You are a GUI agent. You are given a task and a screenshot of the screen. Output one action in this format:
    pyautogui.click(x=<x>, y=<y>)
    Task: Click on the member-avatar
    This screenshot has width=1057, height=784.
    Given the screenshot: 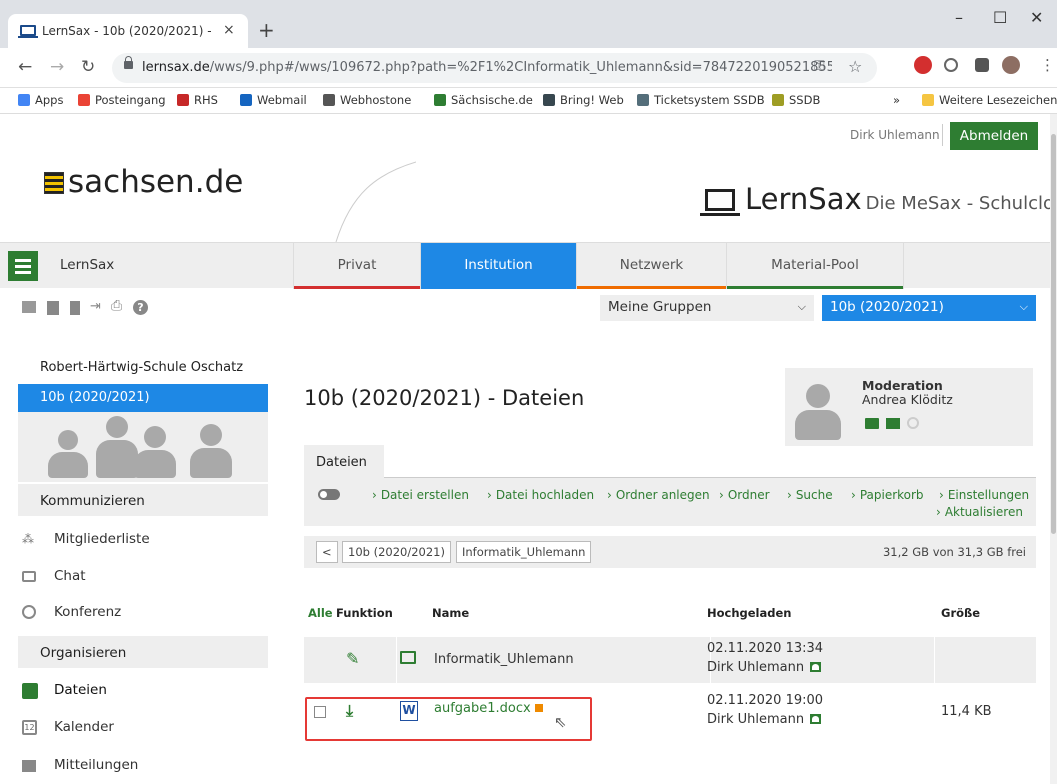 What is the action you would take?
    pyautogui.click(x=68, y=448)
    